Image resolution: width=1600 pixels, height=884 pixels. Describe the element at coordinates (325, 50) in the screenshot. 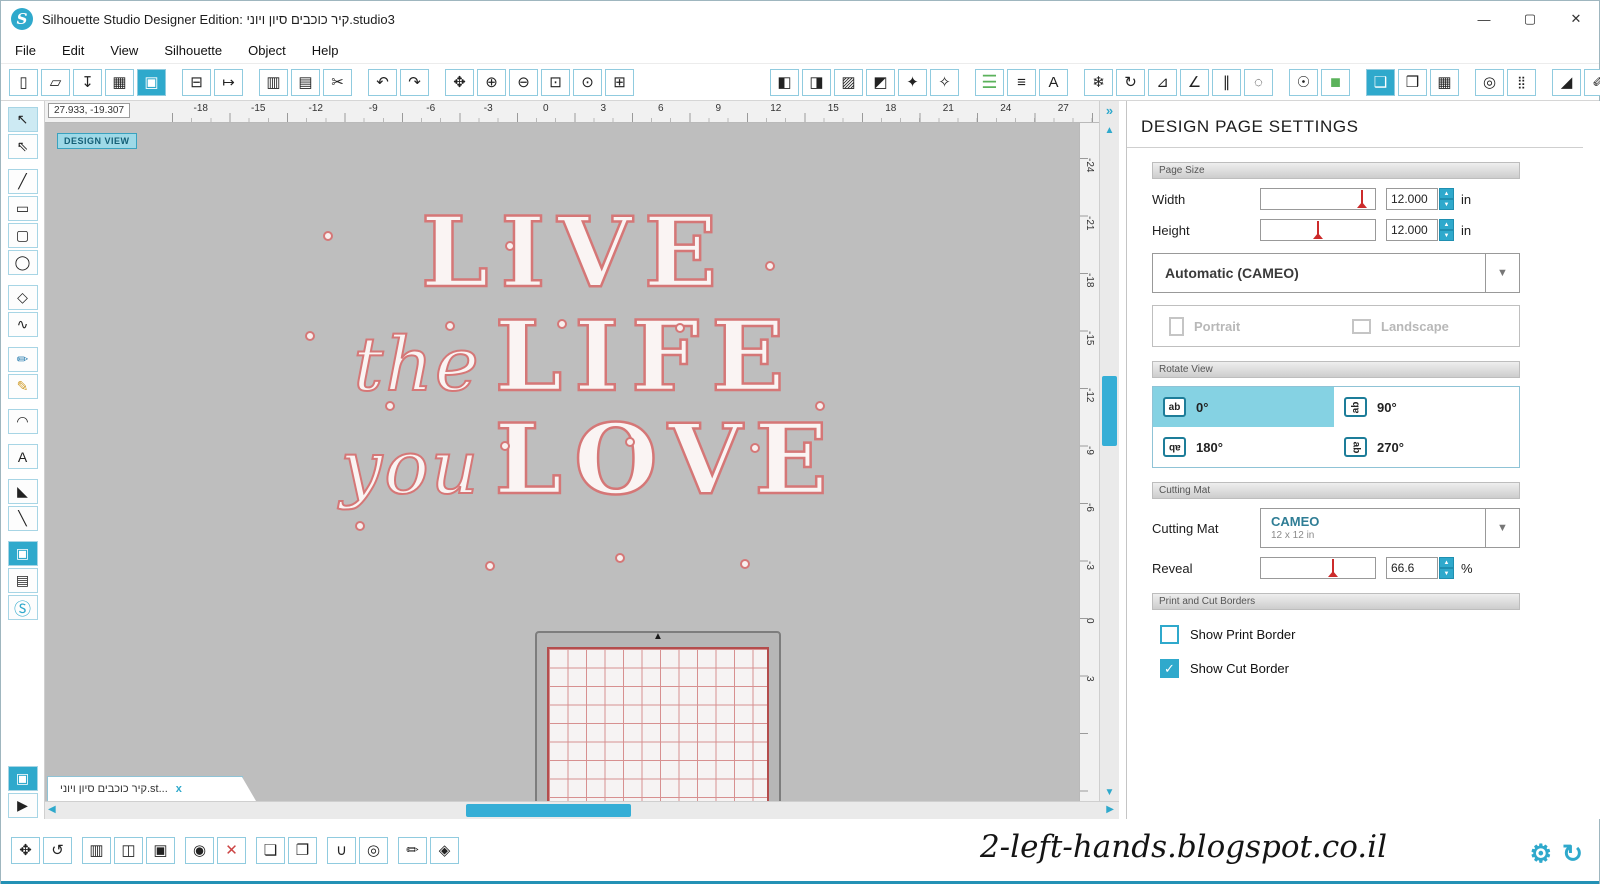

I see `menu-item: Help` at that location.